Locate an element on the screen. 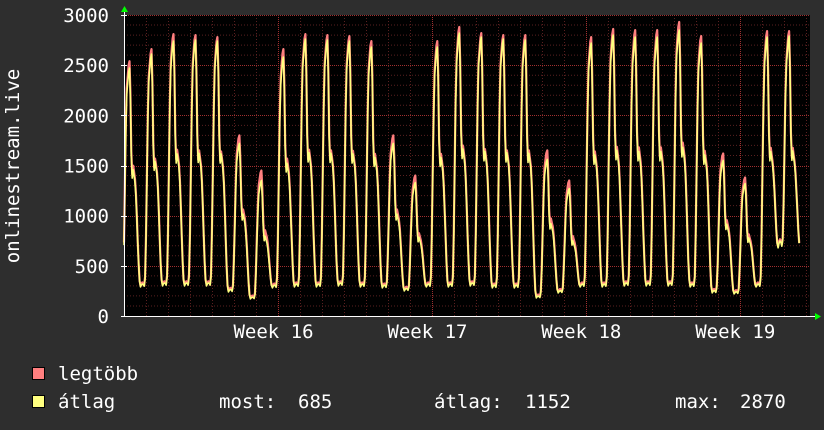 This screenshot has width=824, height=430. stat-most-label: most: is located at coordinates (248, 402).